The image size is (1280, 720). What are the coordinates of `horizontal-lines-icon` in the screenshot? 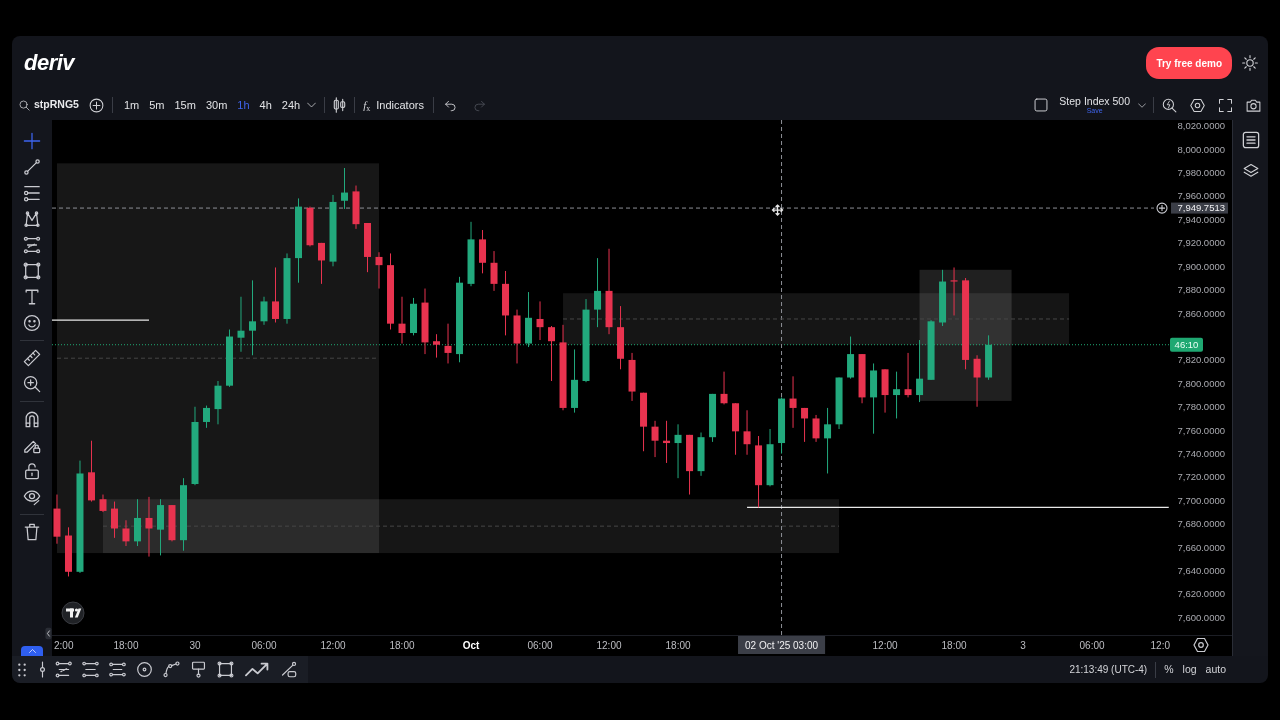 It's located at (90, 669).